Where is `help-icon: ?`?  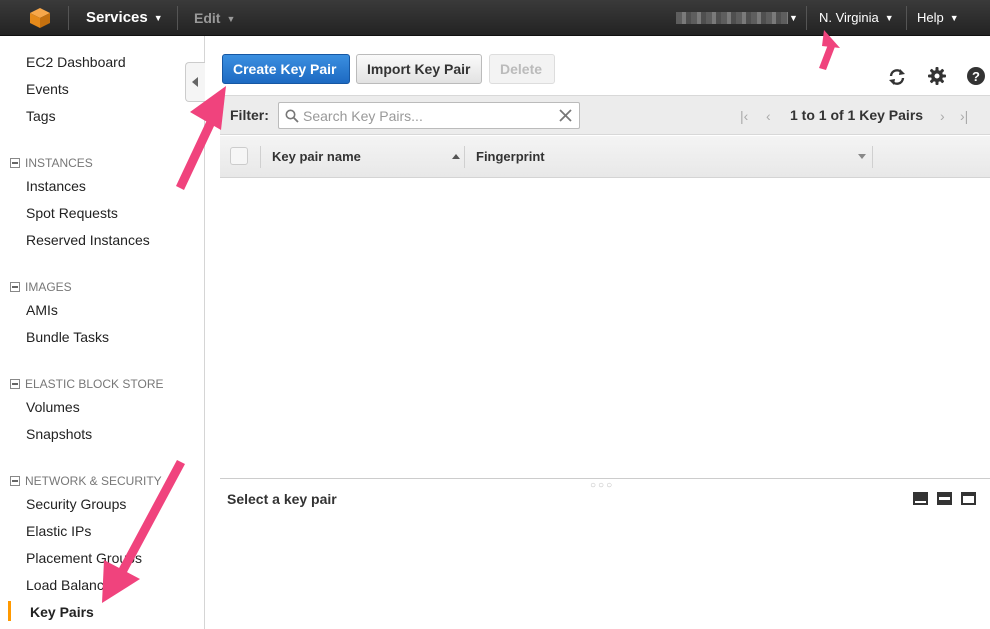
help-icon: ? is located at coordinates (976, 76).